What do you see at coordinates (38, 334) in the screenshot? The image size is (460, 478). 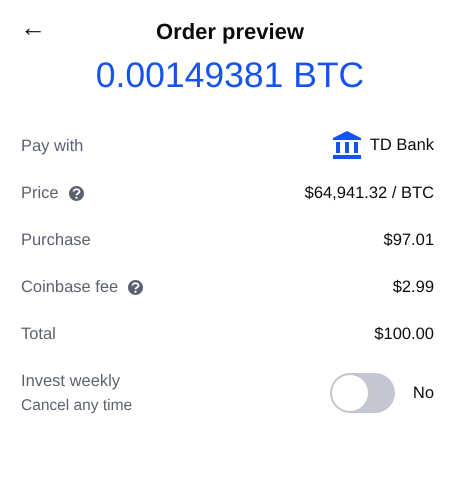 I see `row-label: Total` at bounding box center [38, 334].